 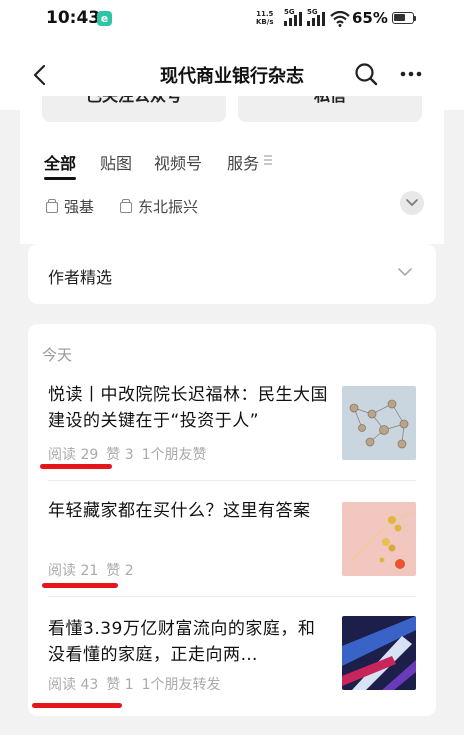 I want to click on battery-icon, so click(x=403, y=18).